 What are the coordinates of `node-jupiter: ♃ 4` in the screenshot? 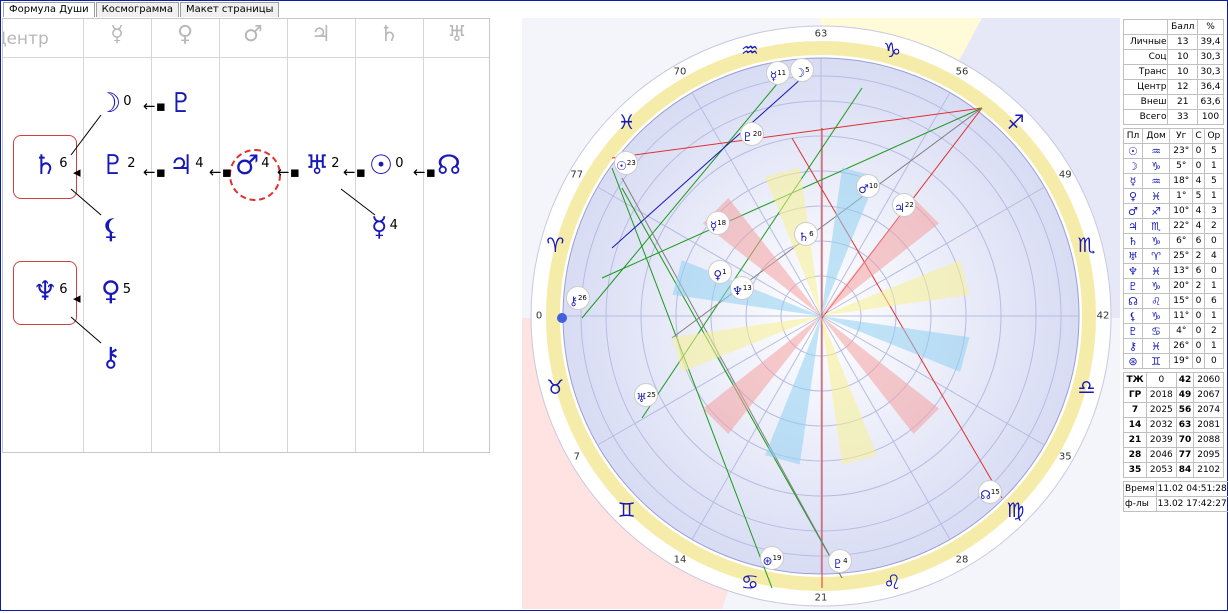 It's located at (186, 166).